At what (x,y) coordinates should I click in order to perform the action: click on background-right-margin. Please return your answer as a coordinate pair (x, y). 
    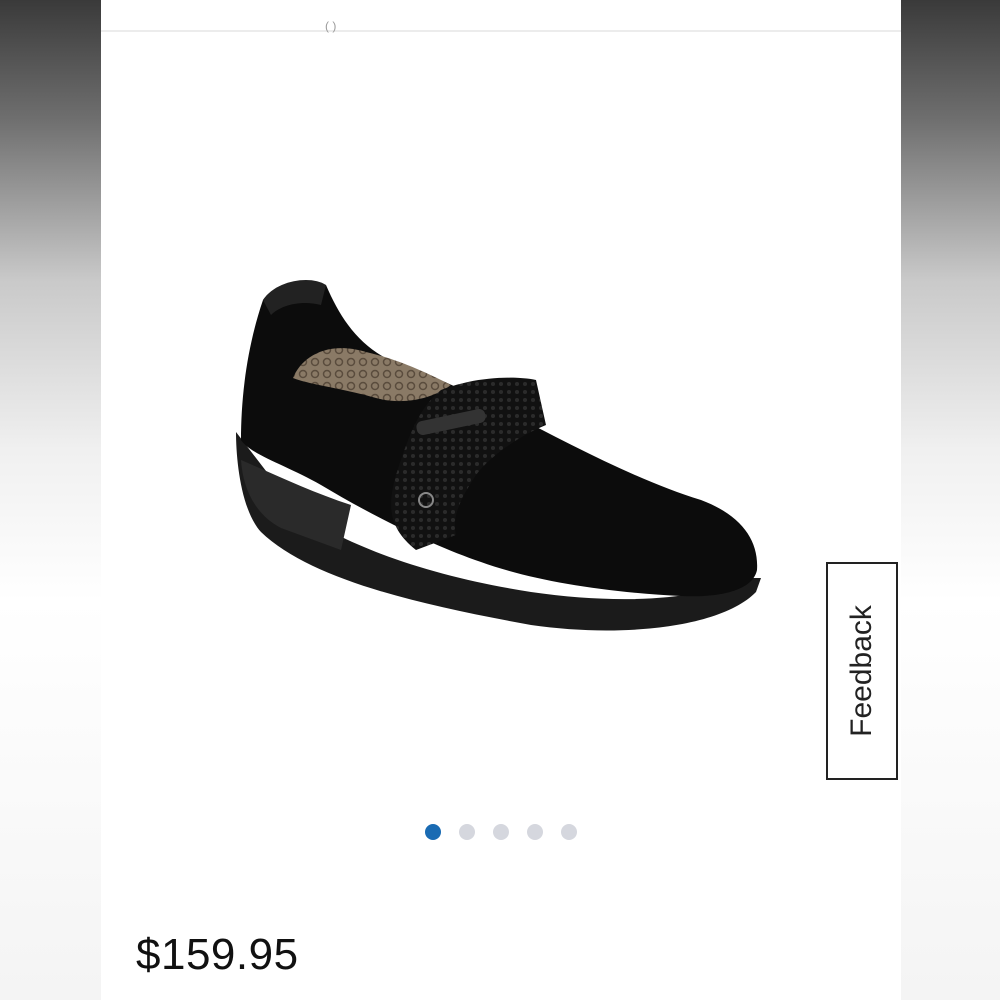
    Looking at the image, I should click on (950, 500).